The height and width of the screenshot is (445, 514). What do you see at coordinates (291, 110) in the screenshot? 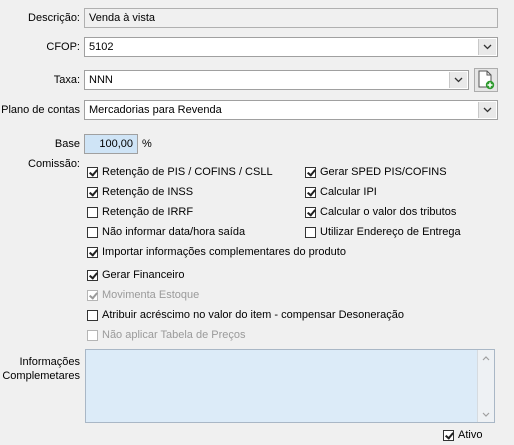
I see `plano-select: Mercadorias para Revenda` at bounding box center [291, 110].